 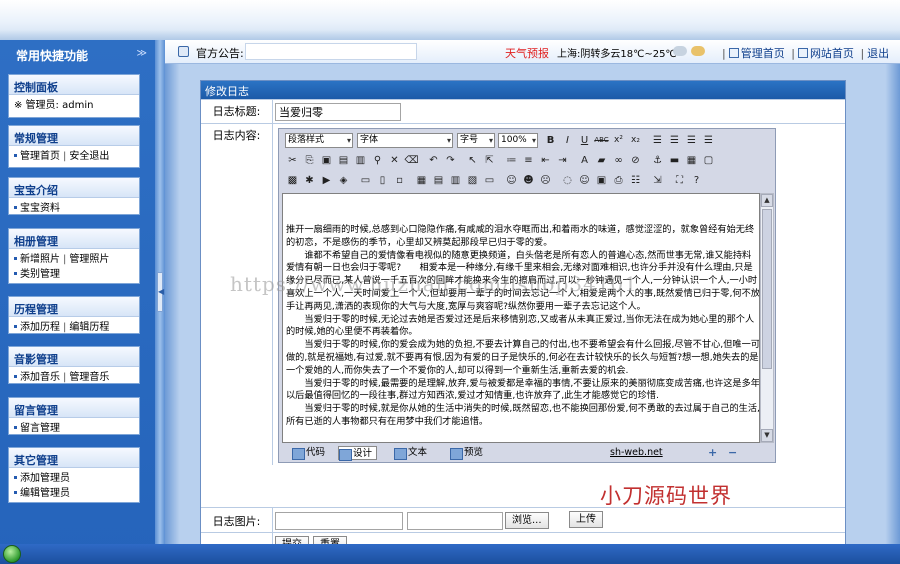 I want to click on strikethrough-button: ABC, so click(x=601, y=140).